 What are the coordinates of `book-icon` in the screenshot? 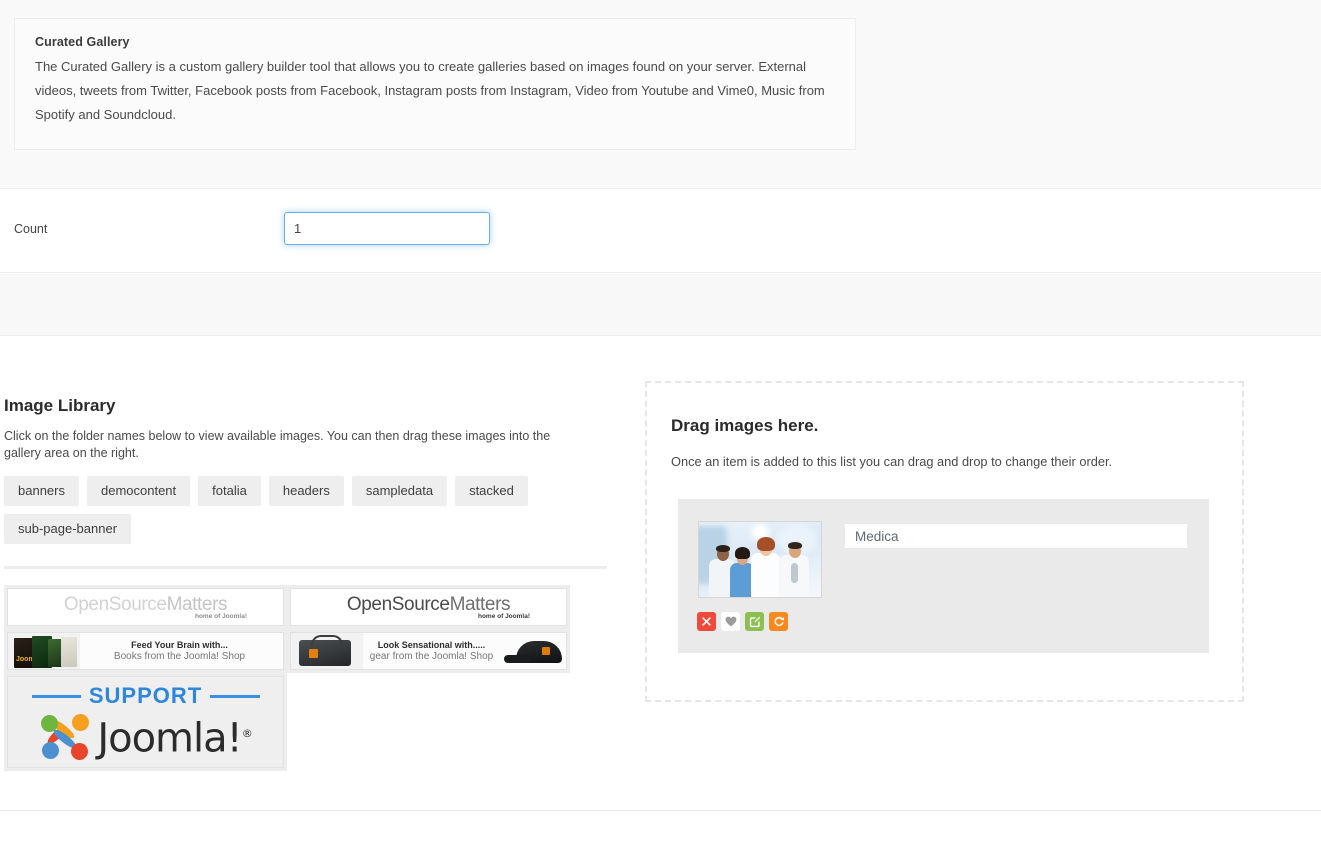 It's located at (69, 652).